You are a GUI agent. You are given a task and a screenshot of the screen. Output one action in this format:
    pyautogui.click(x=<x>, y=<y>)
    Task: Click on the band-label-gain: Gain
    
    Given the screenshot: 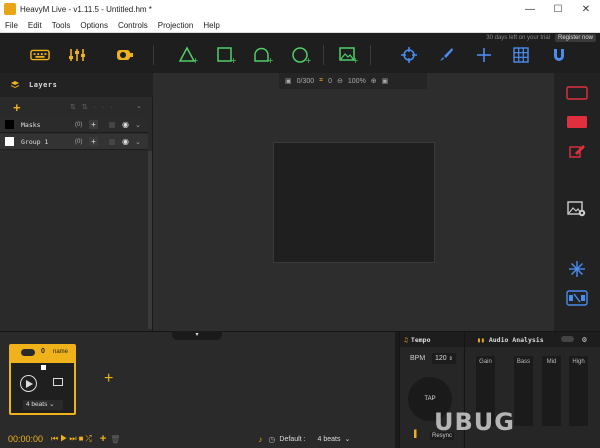 What is the action you would take?
    pyautogui.click(x=485, y=362)
    